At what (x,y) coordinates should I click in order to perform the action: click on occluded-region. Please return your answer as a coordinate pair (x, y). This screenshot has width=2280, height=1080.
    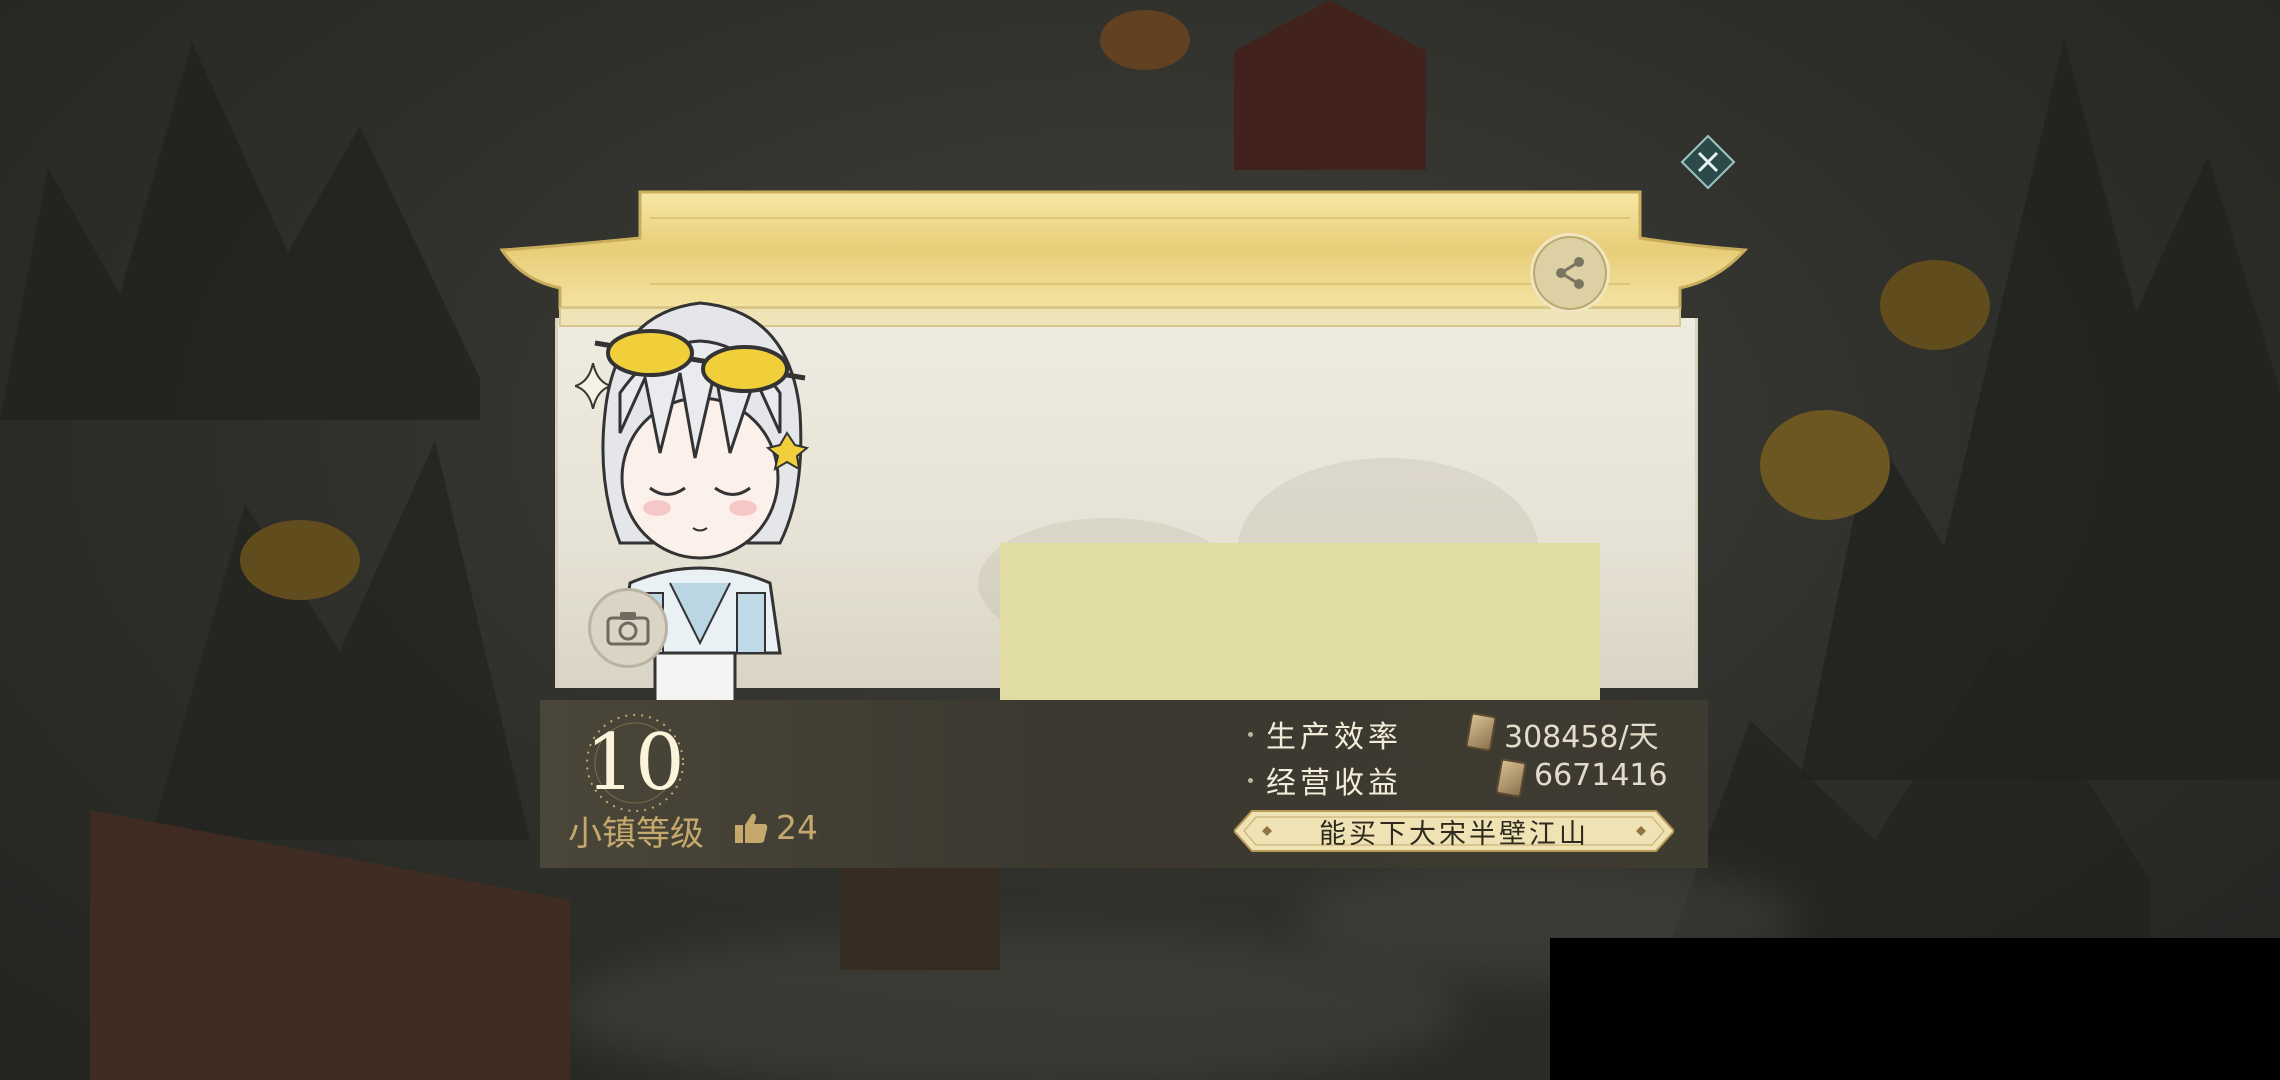
    Looking at the image, I should click on (1915, 1009).